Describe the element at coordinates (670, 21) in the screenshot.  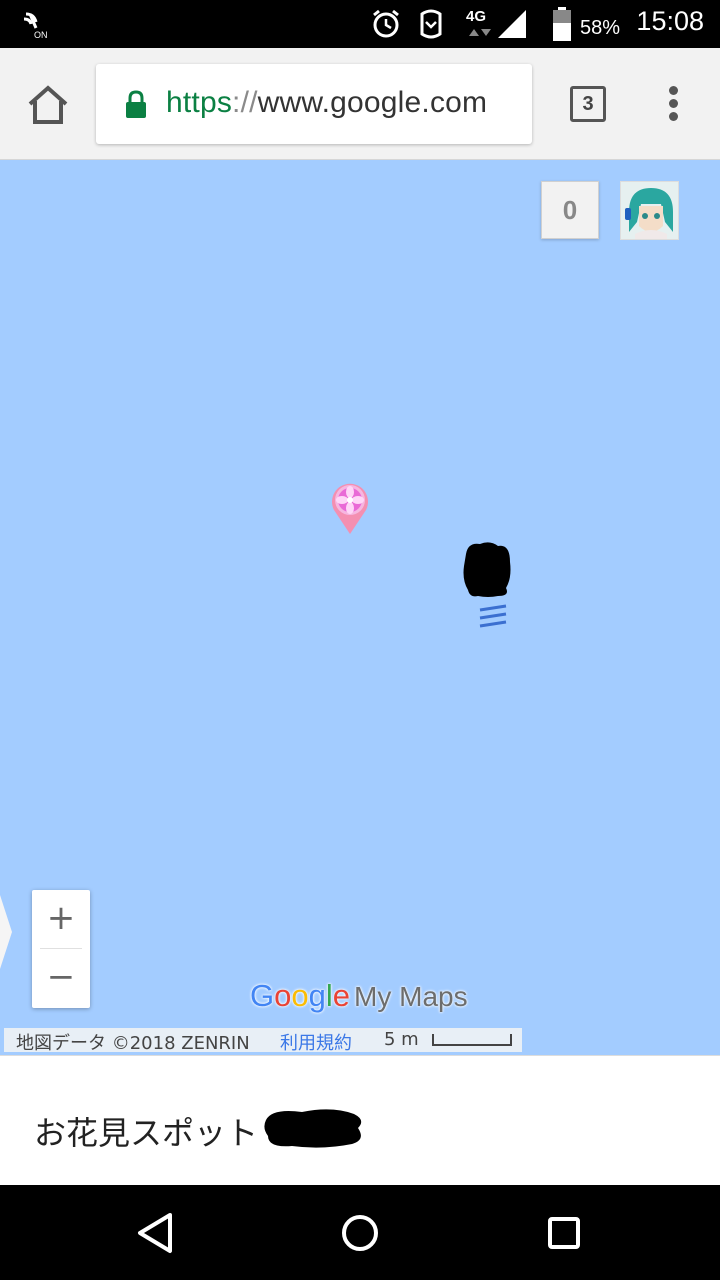
I see `clock: 15:08` at that location.